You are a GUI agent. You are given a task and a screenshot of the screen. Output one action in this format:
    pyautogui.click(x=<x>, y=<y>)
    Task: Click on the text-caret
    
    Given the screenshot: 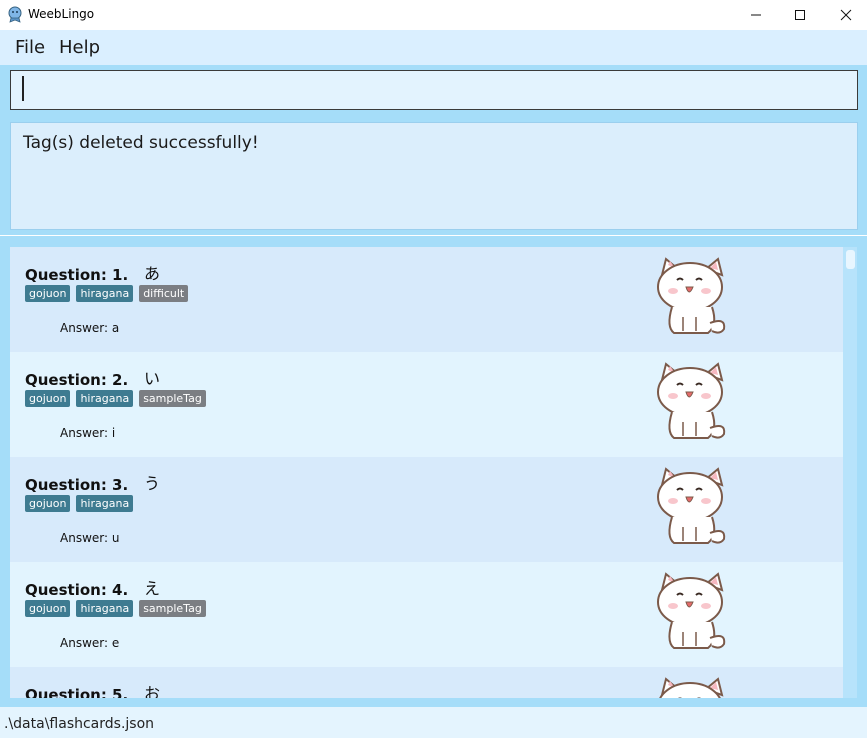 What is the action you would take?
    pyautogui.click(x=23, y=88)
    